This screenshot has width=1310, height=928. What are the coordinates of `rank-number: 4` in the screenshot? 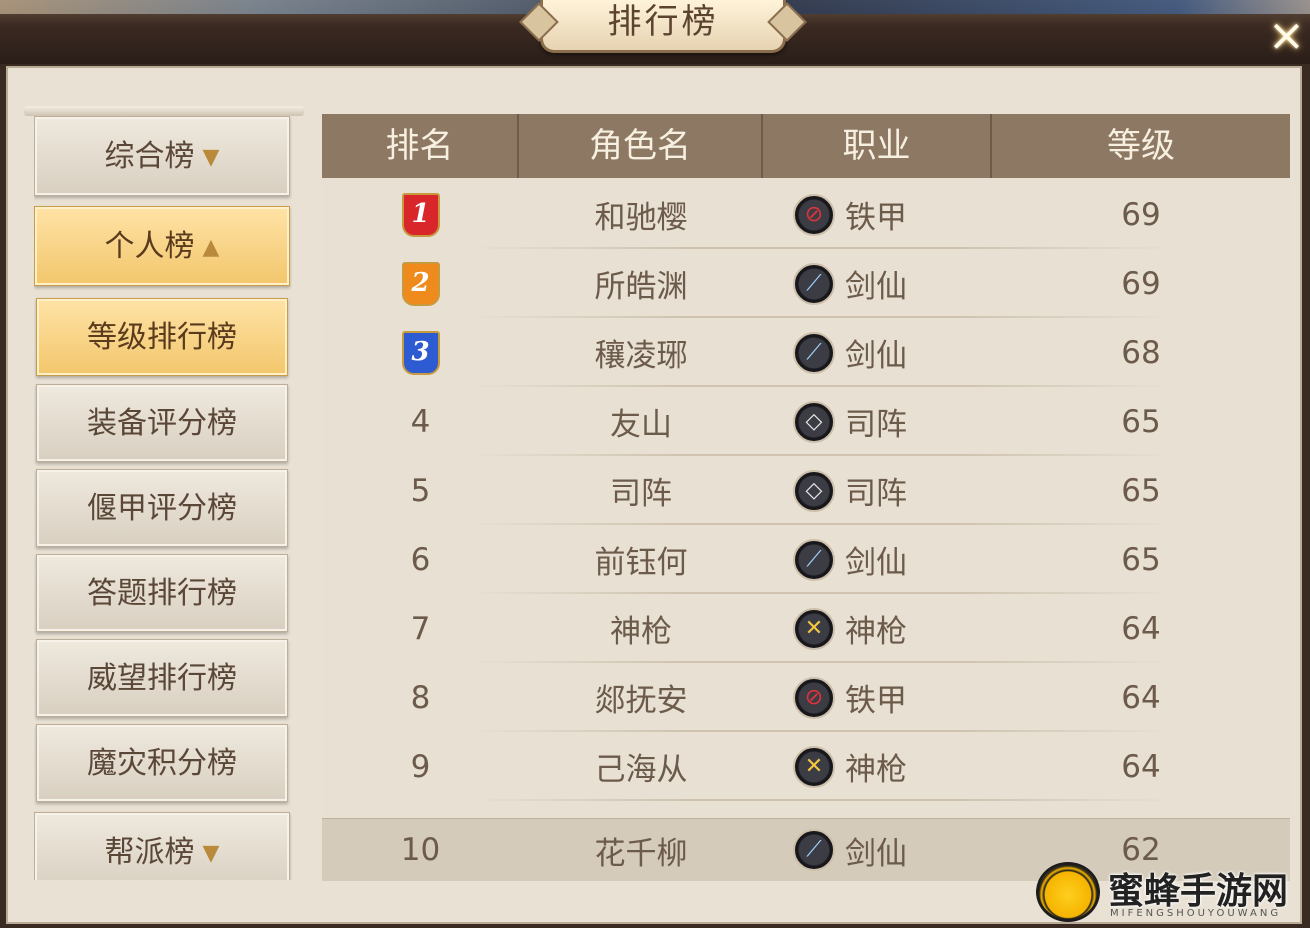 It's located at (420, 421).